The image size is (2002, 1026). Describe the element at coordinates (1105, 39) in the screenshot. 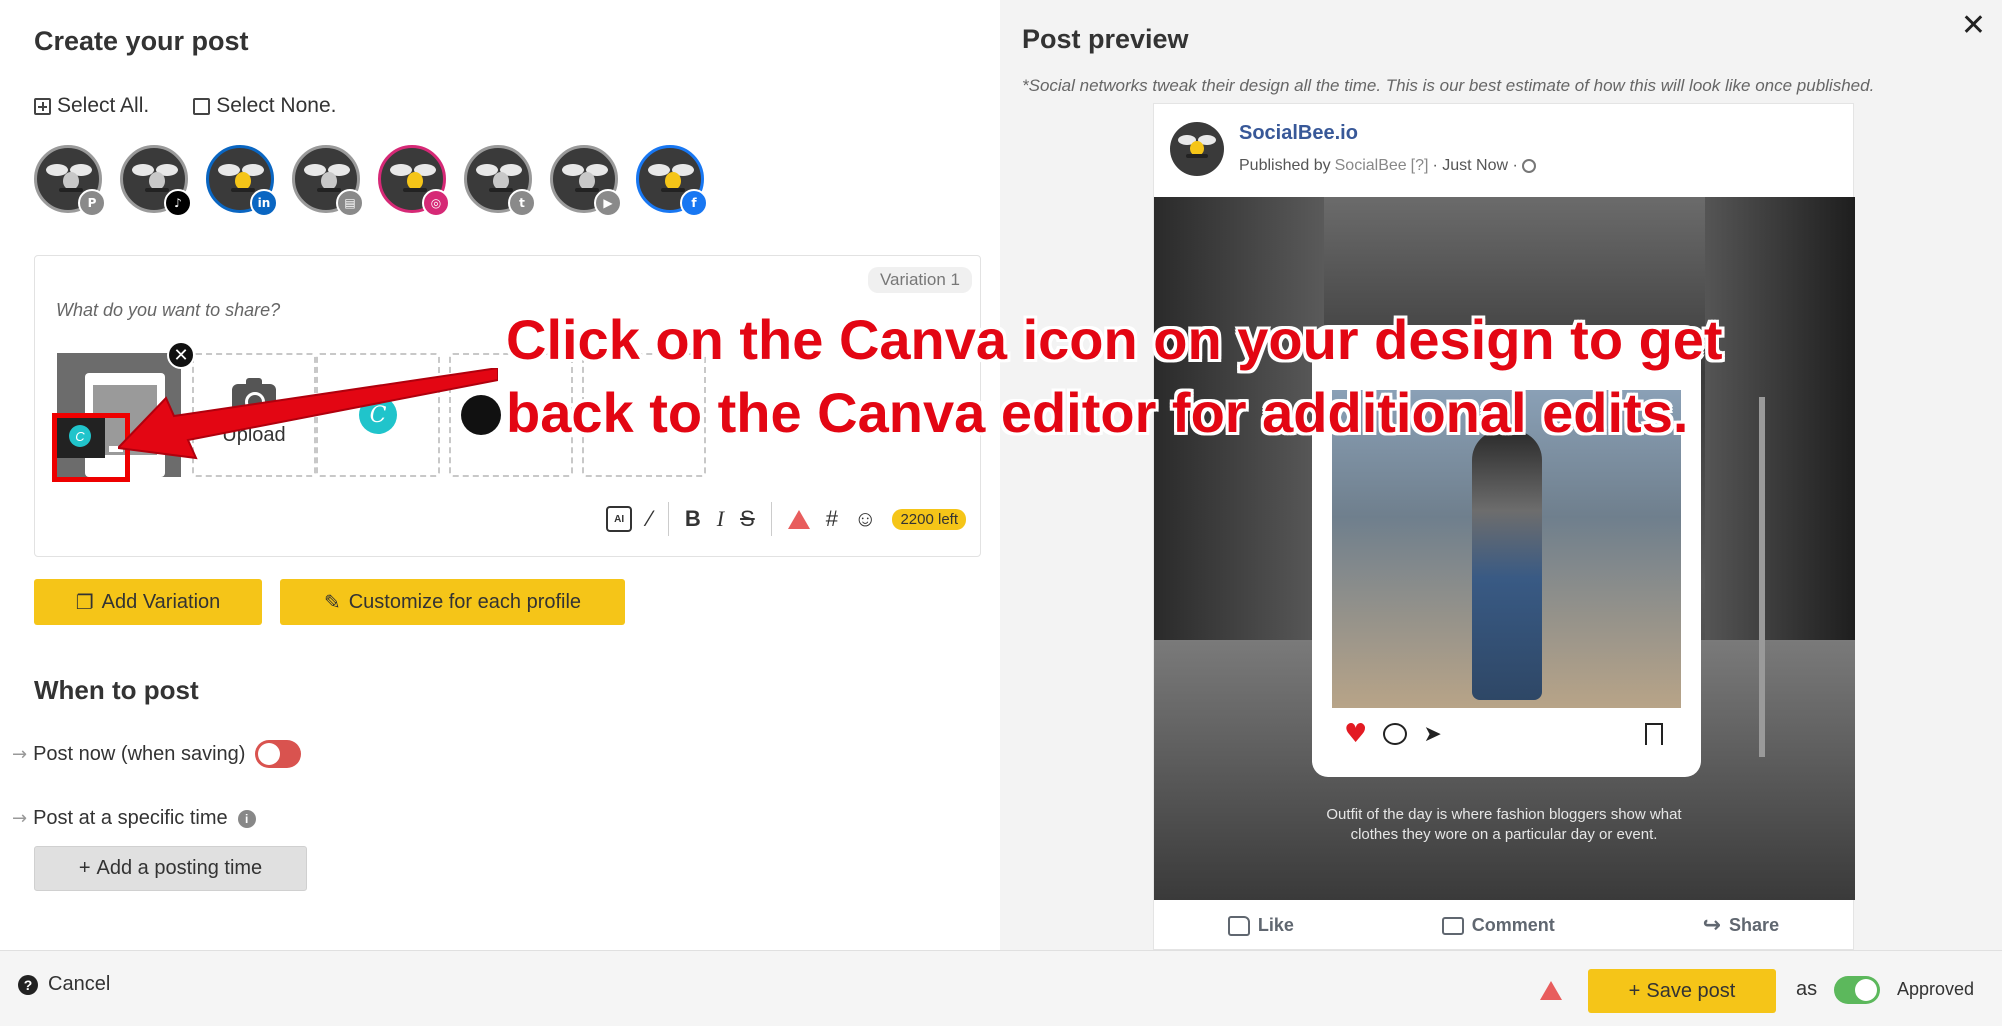

I see `preview-title: Post preview` at that location.